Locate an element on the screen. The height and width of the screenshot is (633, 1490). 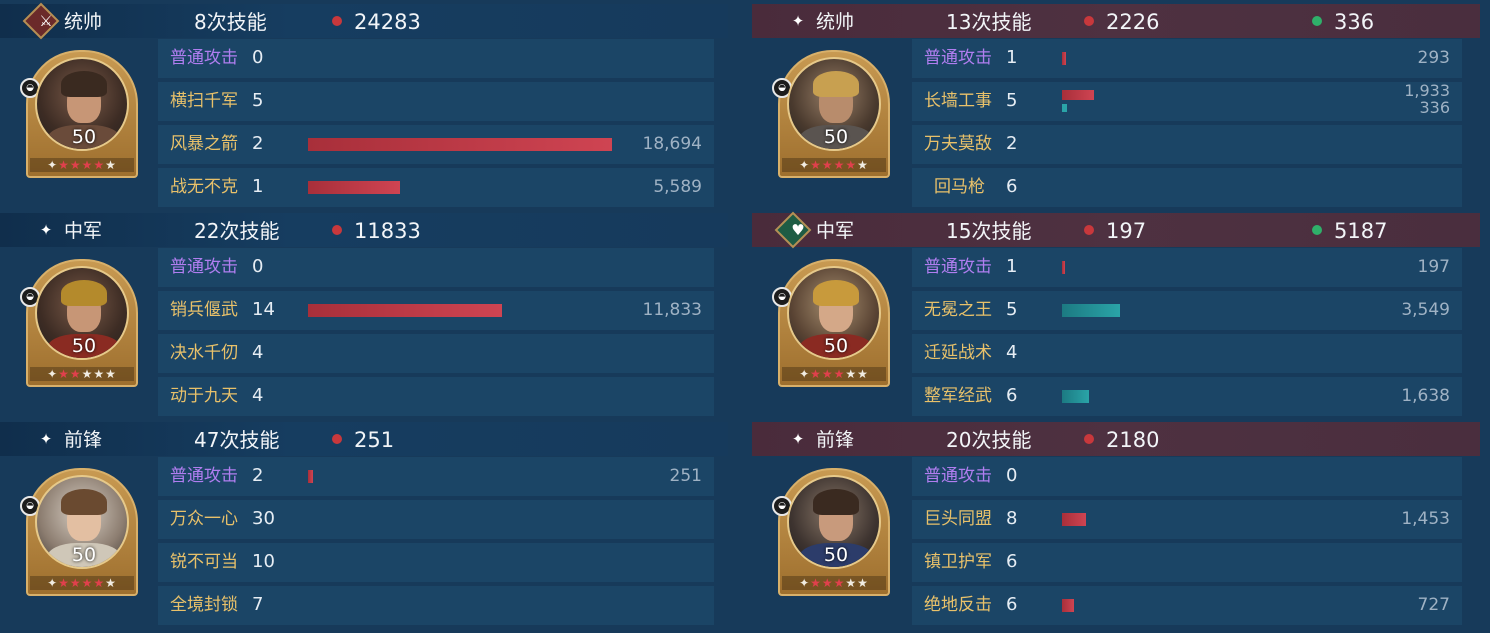
skill-row: 锐不可当 10 is located at coordinates (436, 562).